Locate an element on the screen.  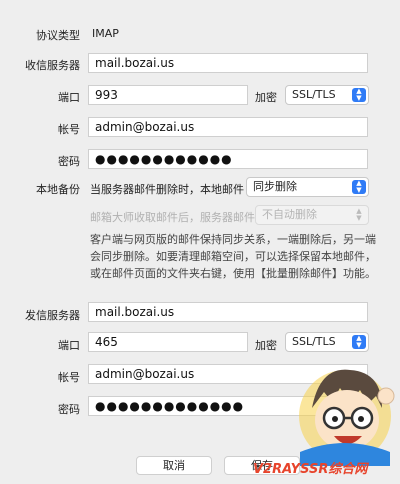
mascot-avatar is located at coordinates (347, 417).